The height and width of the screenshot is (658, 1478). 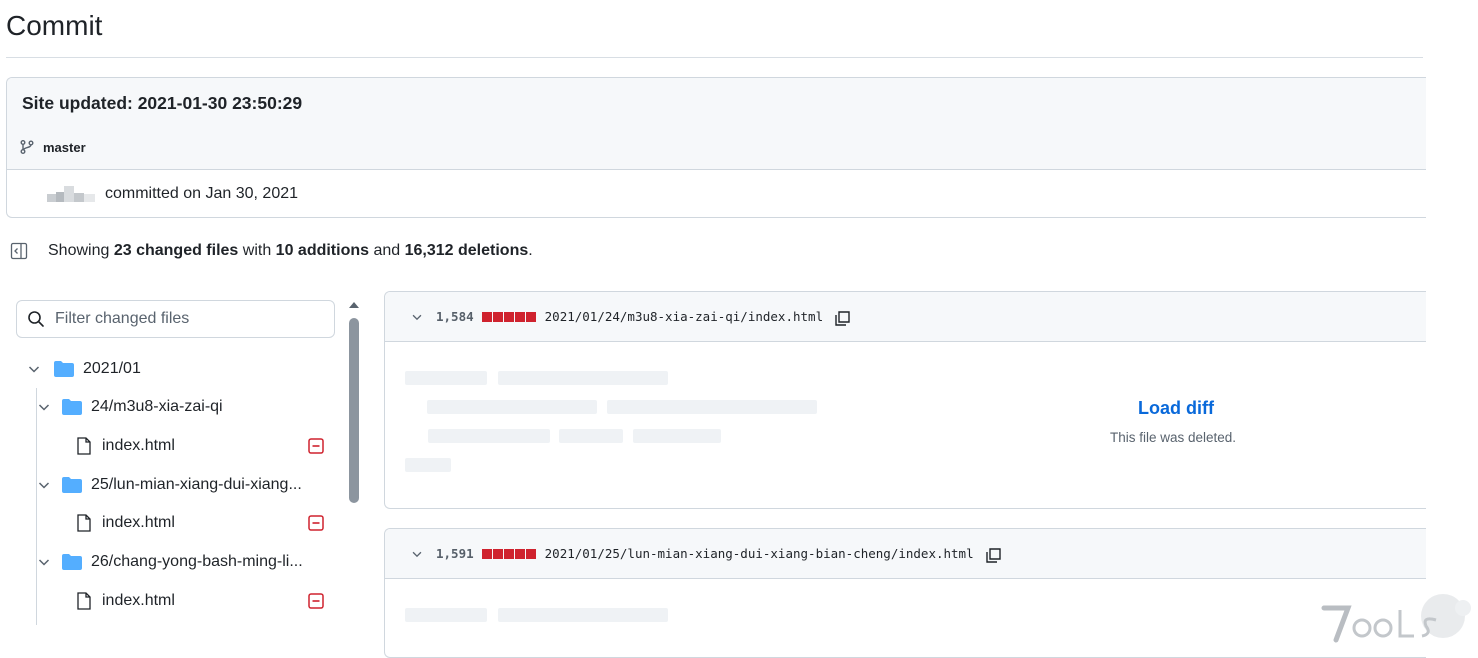 I want to click on diff-line-count: 1,591, so click(x=455, y=553).